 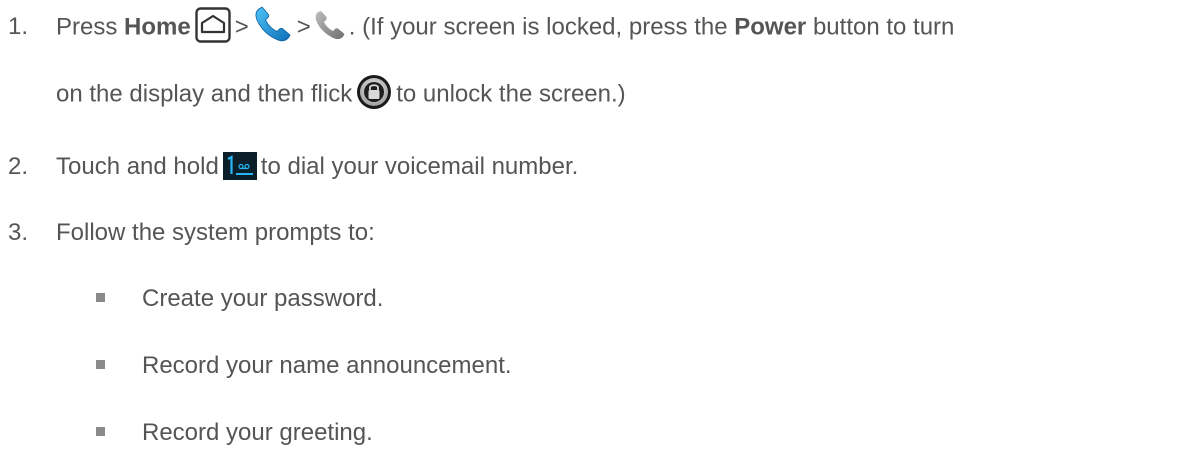 I want to click on dialpad-1-voicemail-key-icon, so click(x=239, y=165).